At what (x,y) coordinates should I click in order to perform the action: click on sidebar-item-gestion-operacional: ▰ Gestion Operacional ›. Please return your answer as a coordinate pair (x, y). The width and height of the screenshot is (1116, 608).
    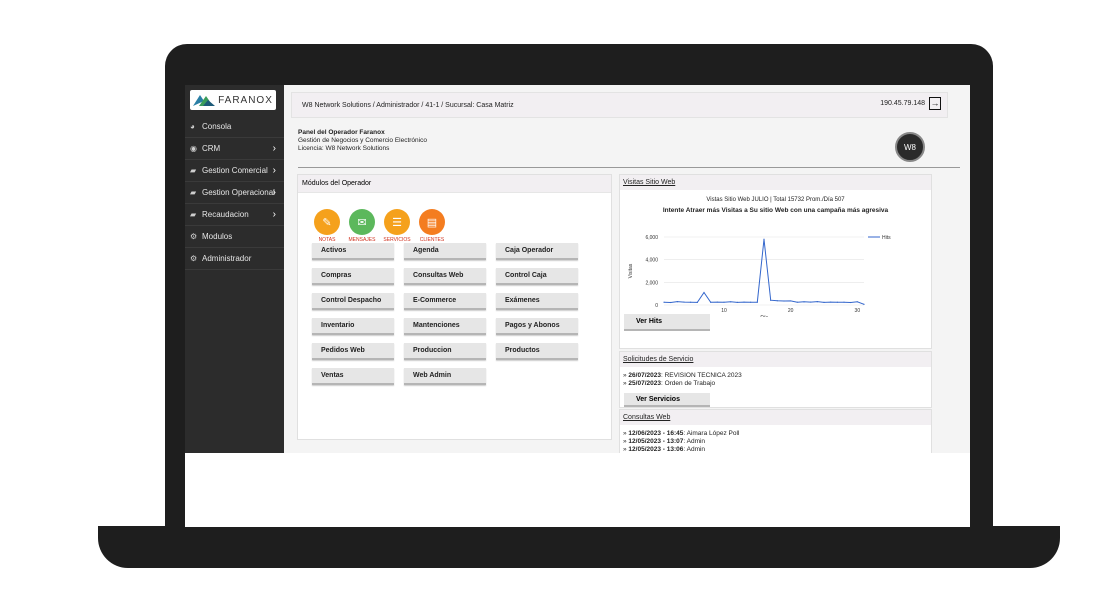
    Looking at the image, I should click on (234, 192).